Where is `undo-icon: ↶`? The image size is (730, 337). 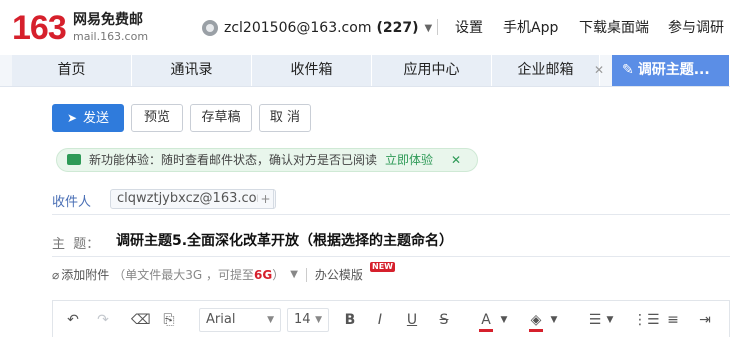
undo-icon: ↶ is located at coordinates (73, 320).